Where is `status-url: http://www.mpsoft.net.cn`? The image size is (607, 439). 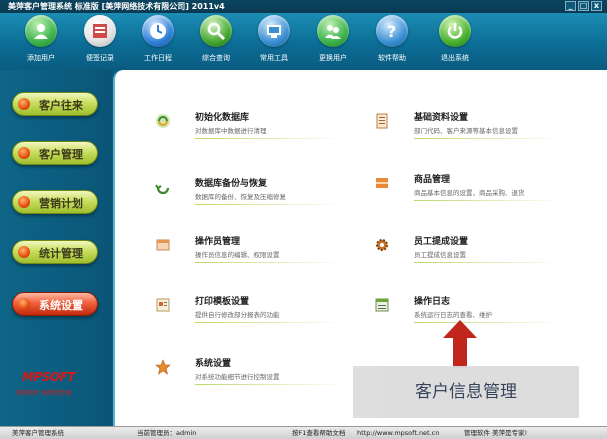
status-url: http://www.mpsoft.net.cn is located at coordinates (398, 433).